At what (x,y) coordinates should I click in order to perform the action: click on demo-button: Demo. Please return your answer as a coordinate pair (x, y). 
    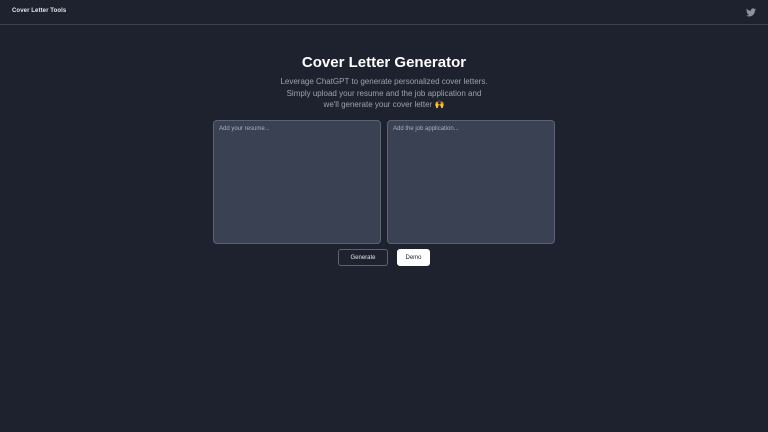
    Looking at the image, I should click on (413, 257).